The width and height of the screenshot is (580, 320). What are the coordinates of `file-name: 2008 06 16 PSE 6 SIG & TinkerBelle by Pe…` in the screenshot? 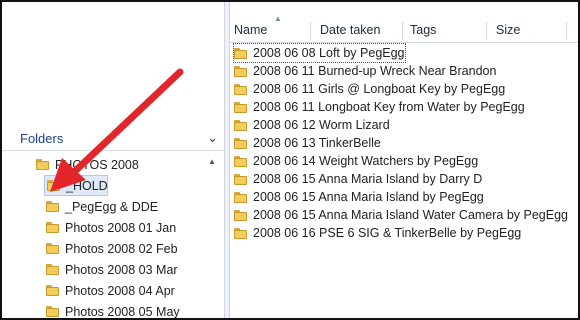 It's located at (387, 233).